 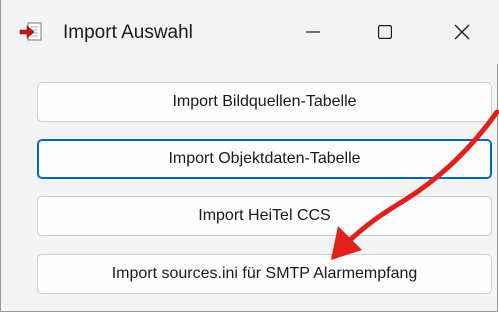 I want to click on import-objektdaten-button: Import Objektdaten-Tabelle, so click(x=264, y=159).